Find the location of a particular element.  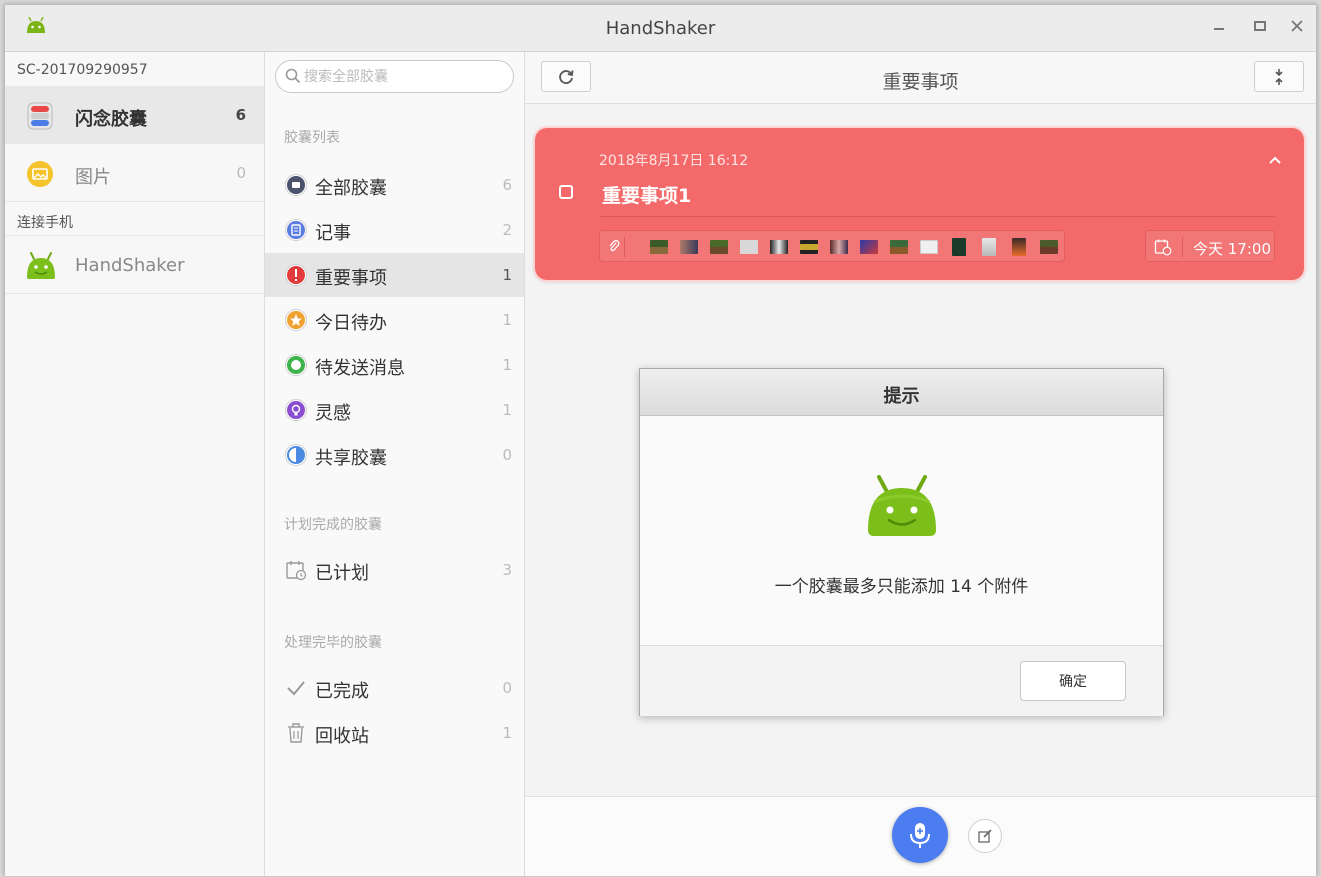

nav-item-count: 0 is located at coordinates (241, 173).